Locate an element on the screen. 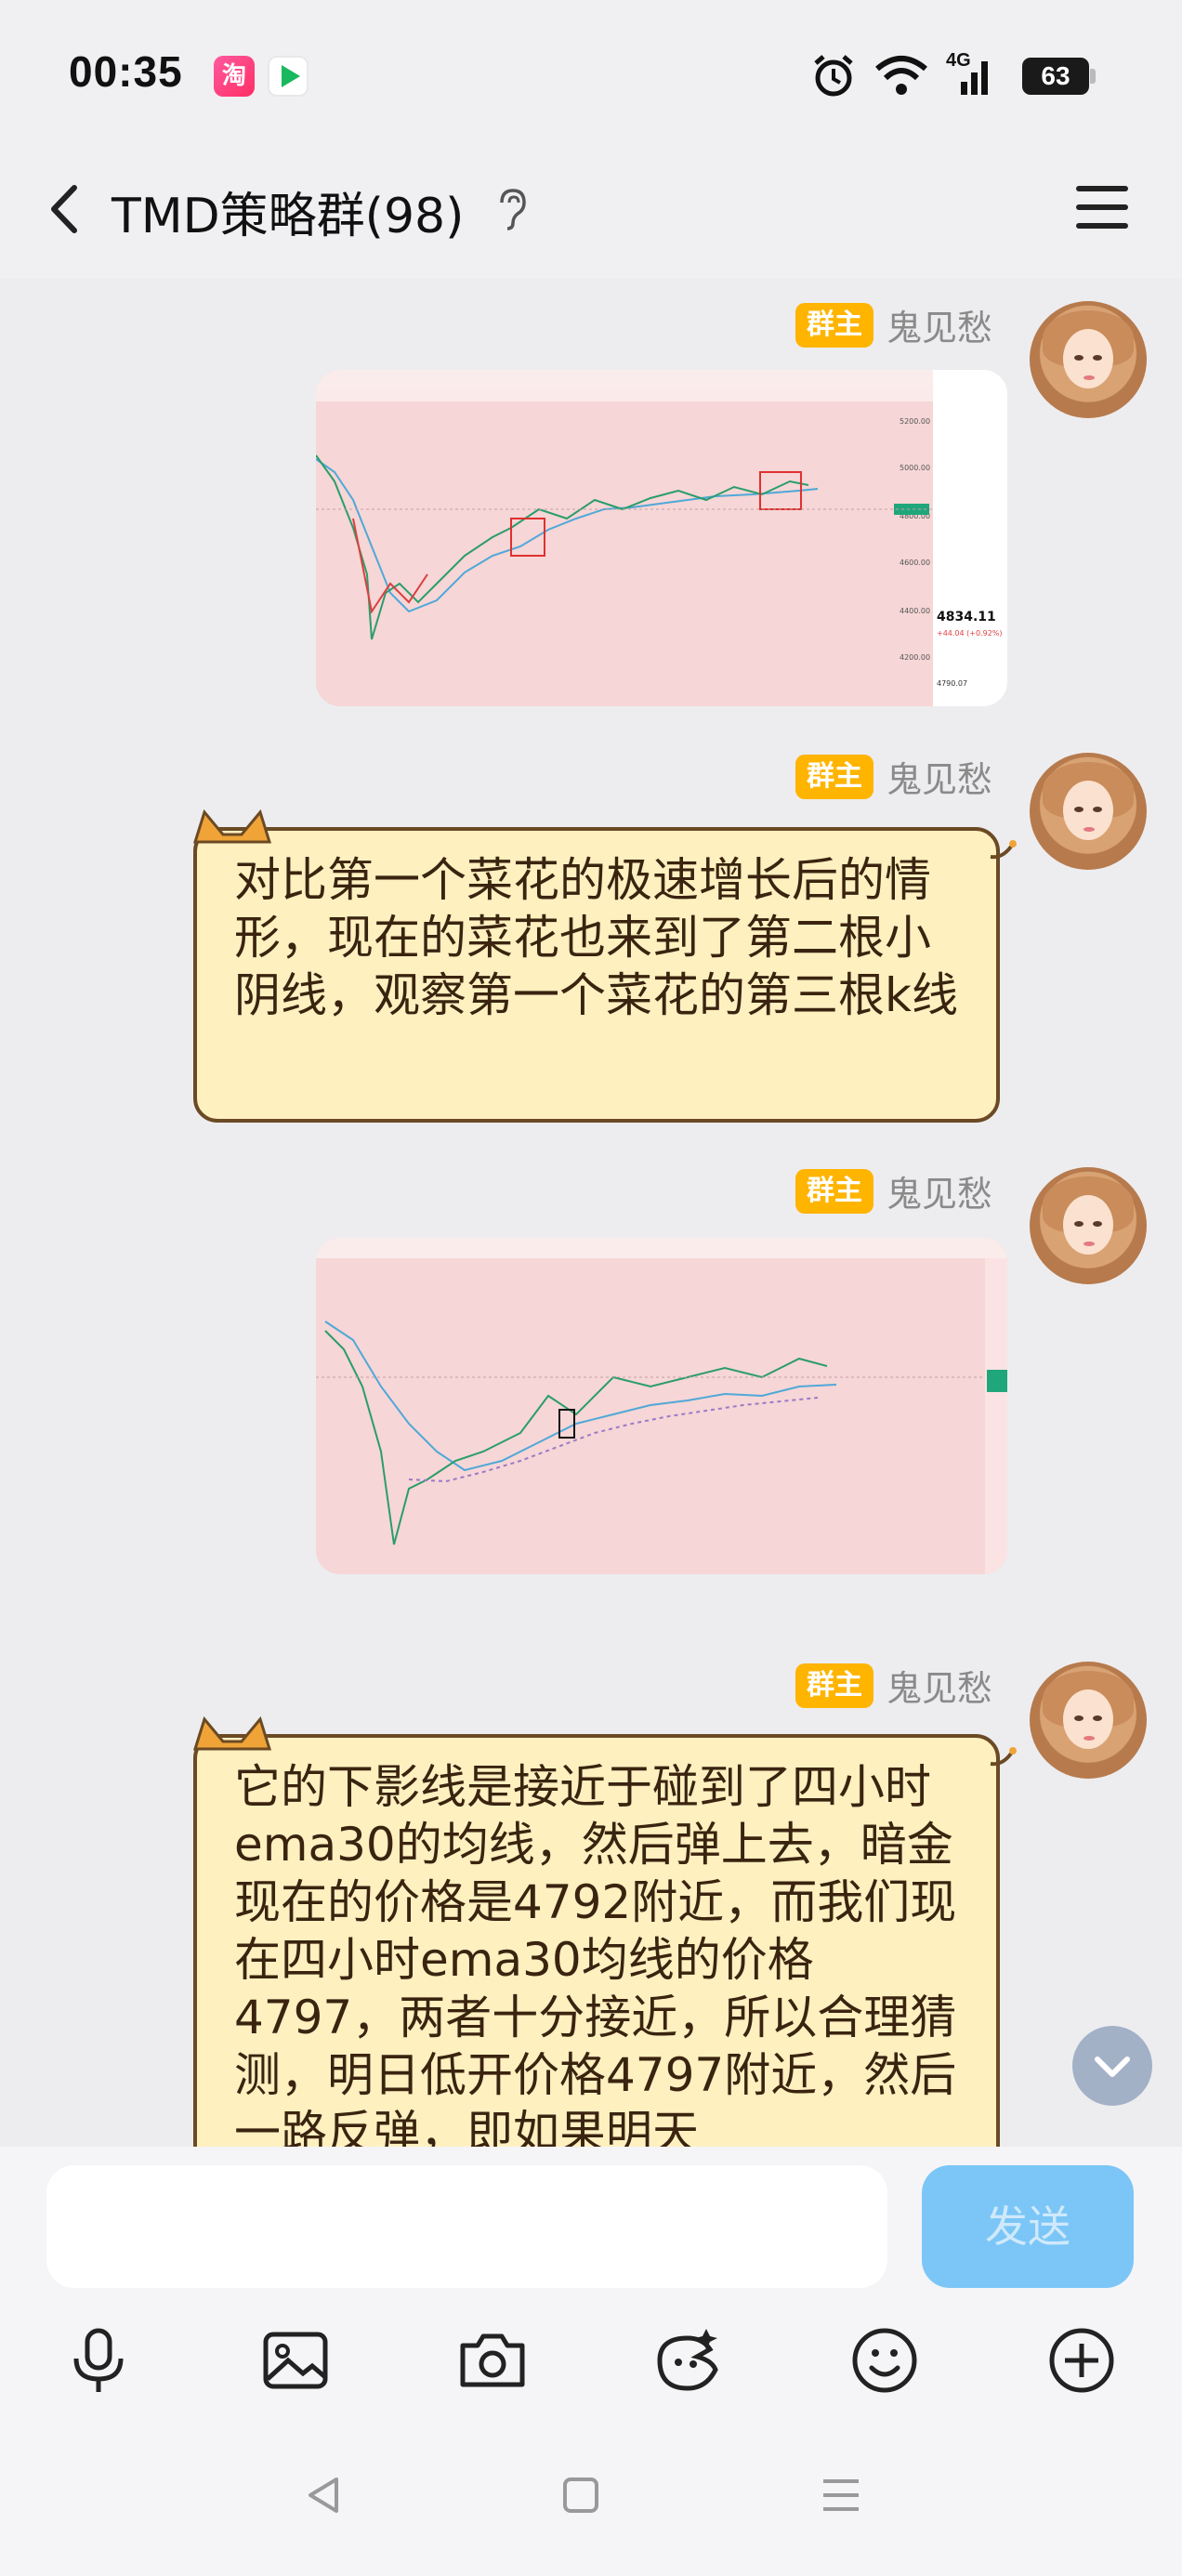 The height and width of the screenshot is (2576, 1182). sticker-icon is located at coordinates (687, 2360).